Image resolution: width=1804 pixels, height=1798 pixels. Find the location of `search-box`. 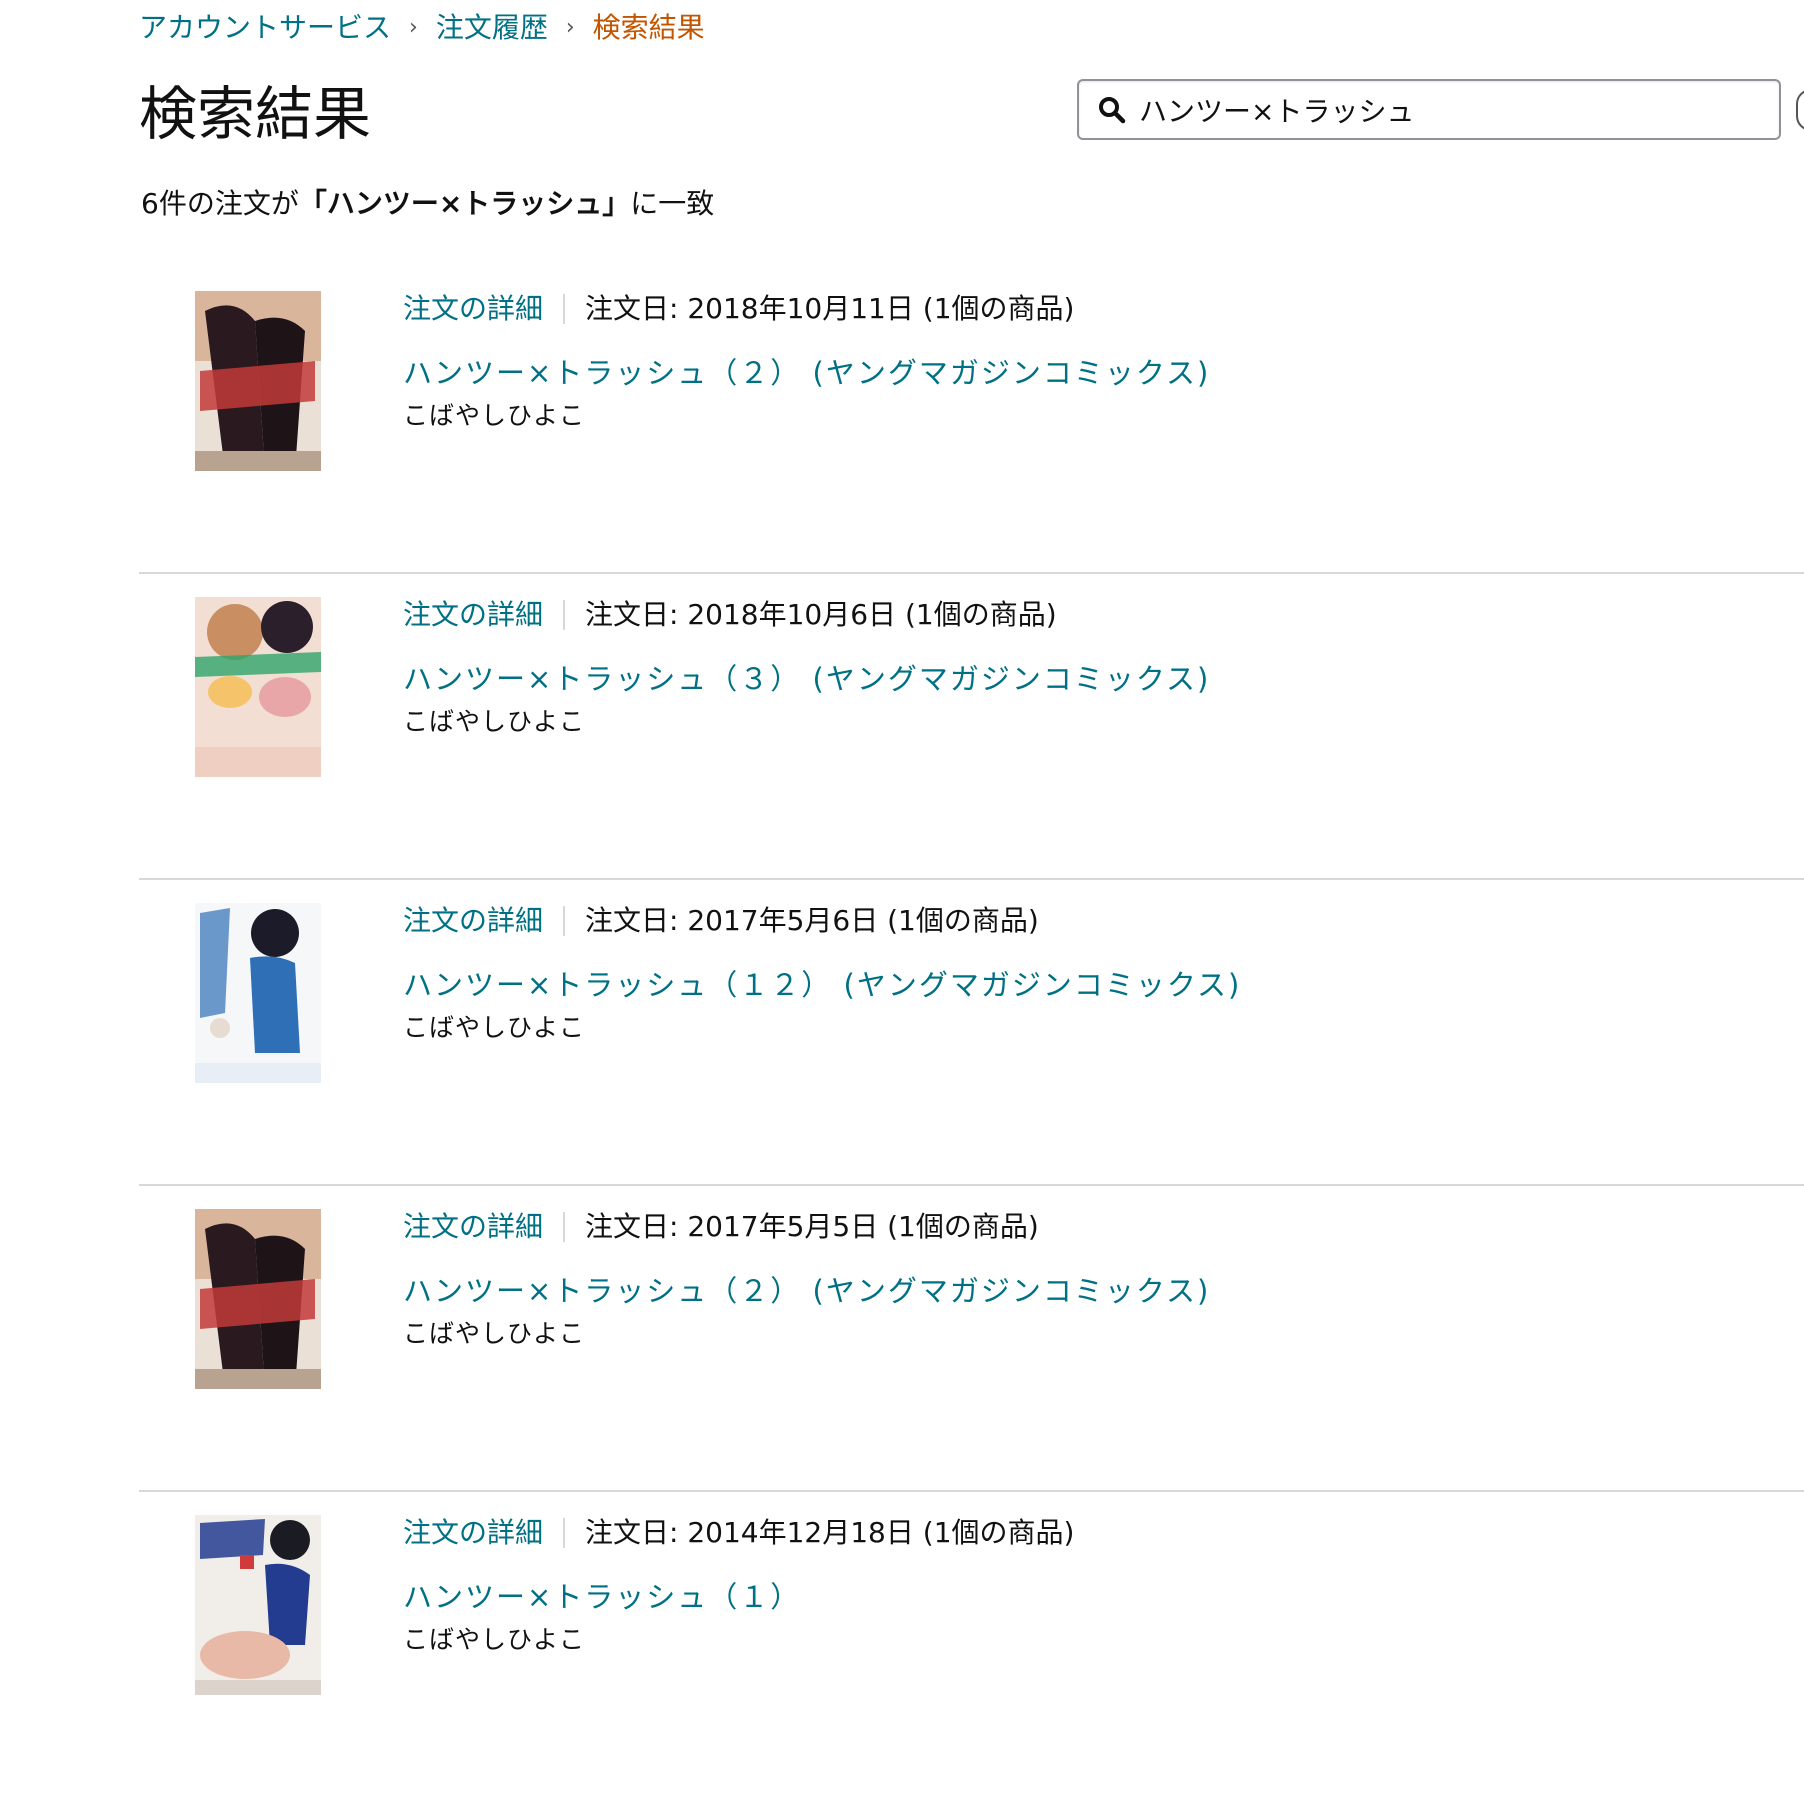

search-box is located at coordinates (1429, 109).